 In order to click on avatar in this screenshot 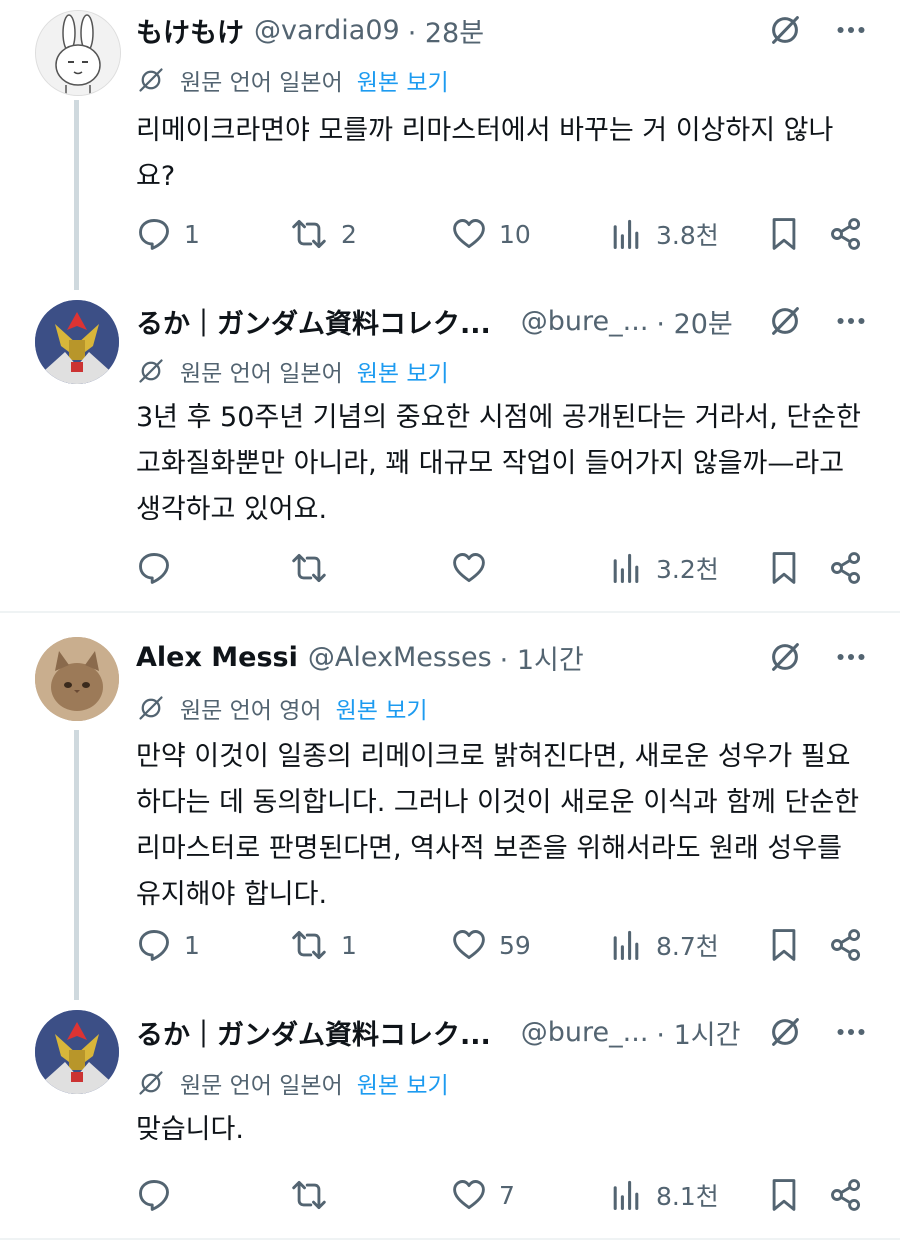, I will do `click(77, 1052)`.